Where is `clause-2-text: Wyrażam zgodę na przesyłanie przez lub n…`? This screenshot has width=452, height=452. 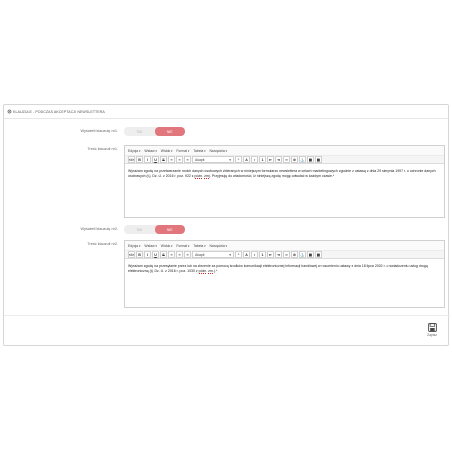
clause-2-text: Wyrażam zgodę na przesyłanie przez lub n… is located at coordinates (284, 269).